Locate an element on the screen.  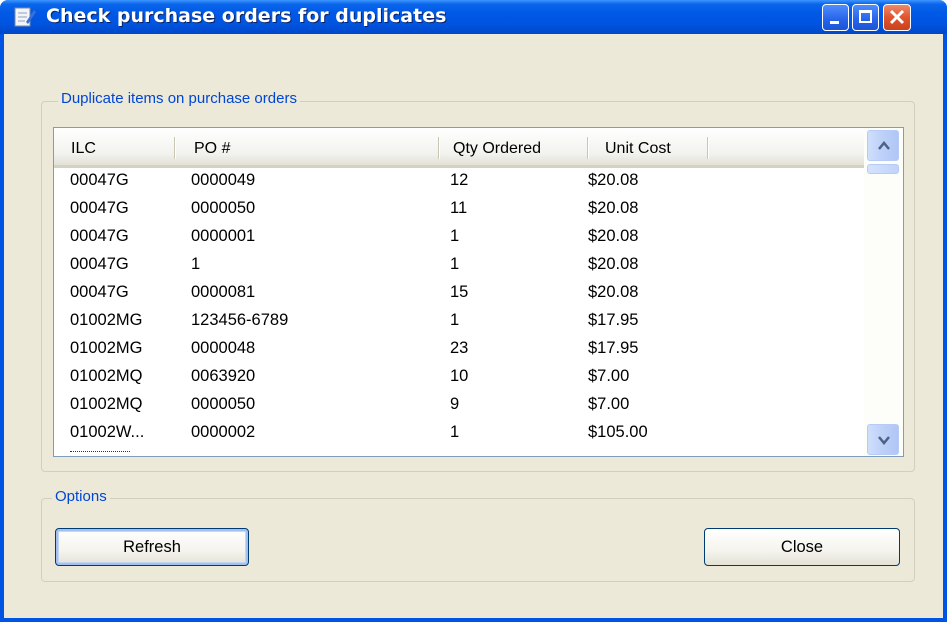
table-cell-po: 0000081 is located at coordinates (223, 292).